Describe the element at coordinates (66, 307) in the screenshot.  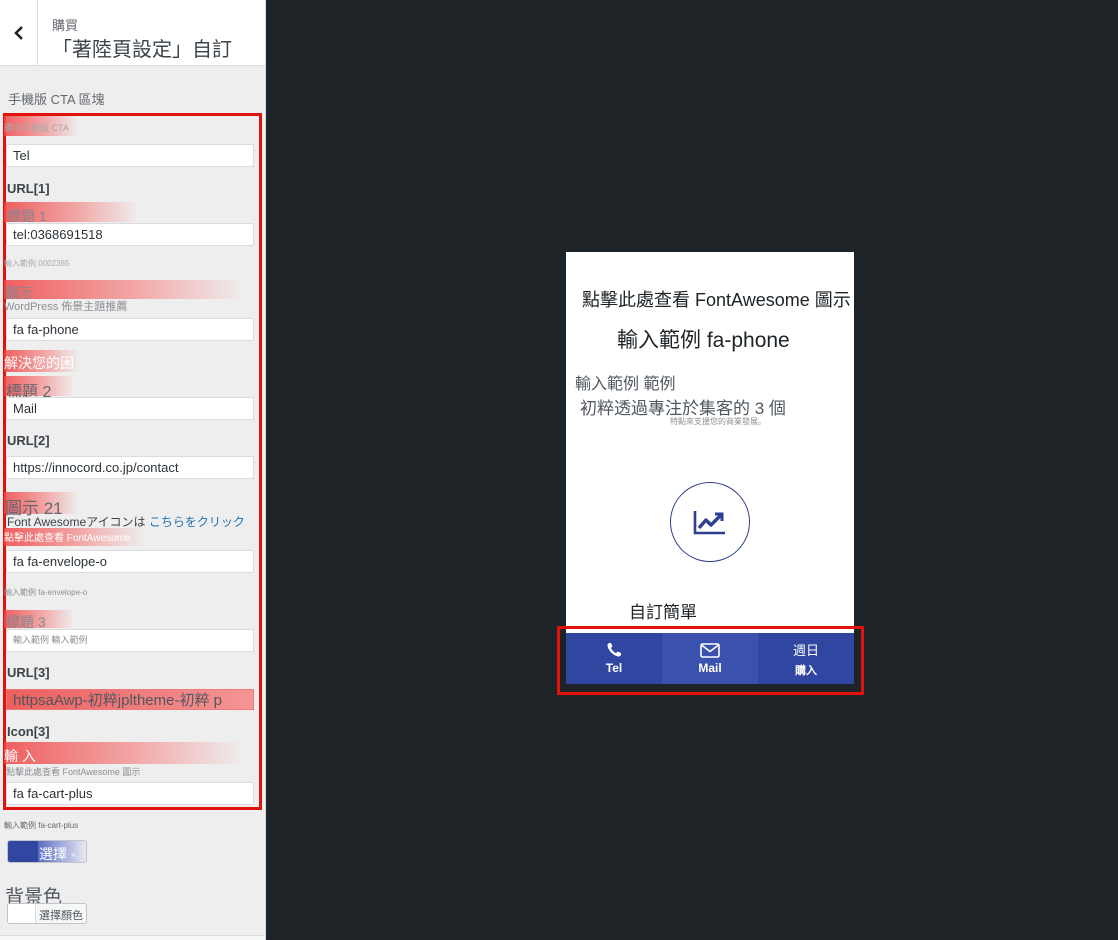
I see `icon1-desc: WordPress 佈景主題推薦` at that location.